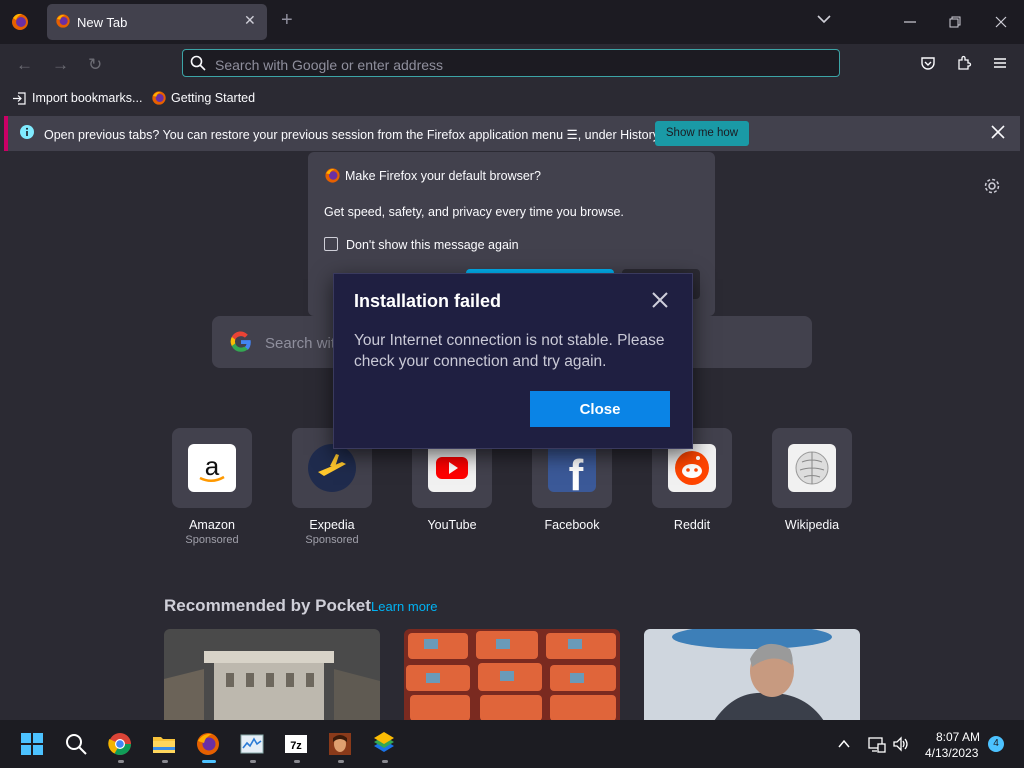 This screenshot has height=768, width=1024. What do you see at coordinates (1000, 63) in the screenshot?
I see `hamburger-menu-icon` at bounding box center [1000, 63].